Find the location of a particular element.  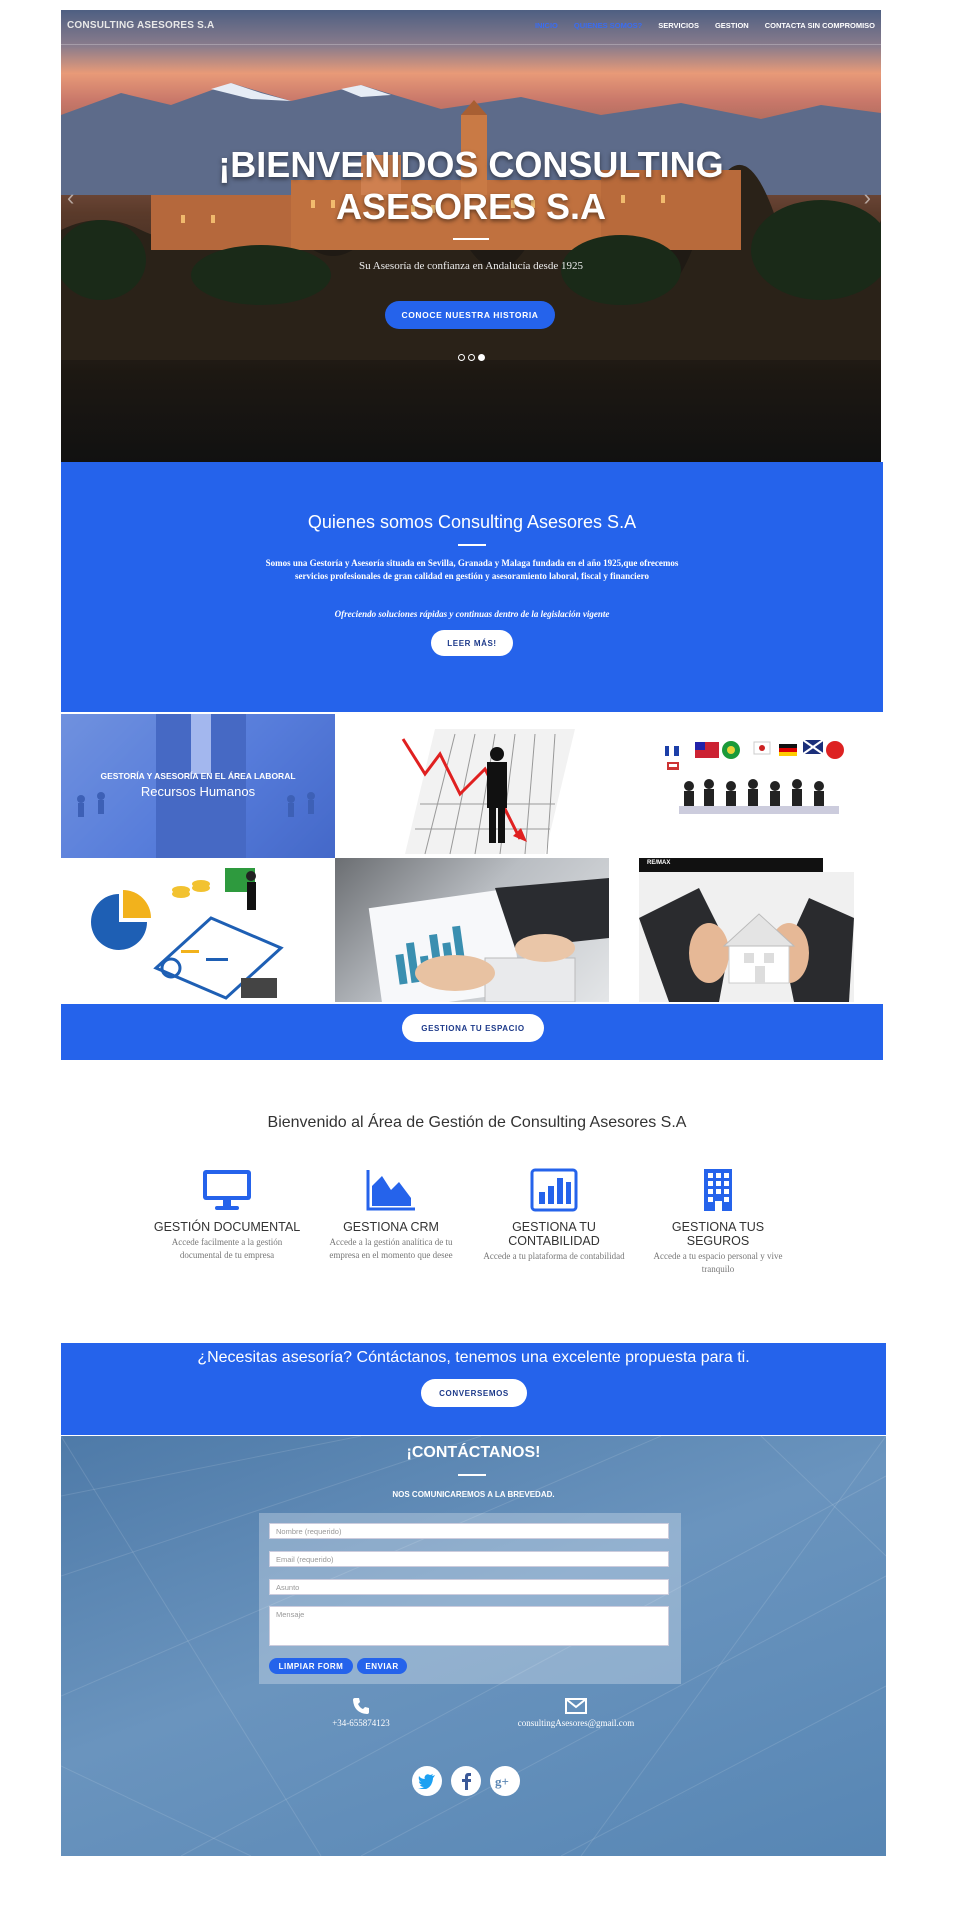

email-info: consultingAsesores@gmail.com is located at coordinates (576, 1712).